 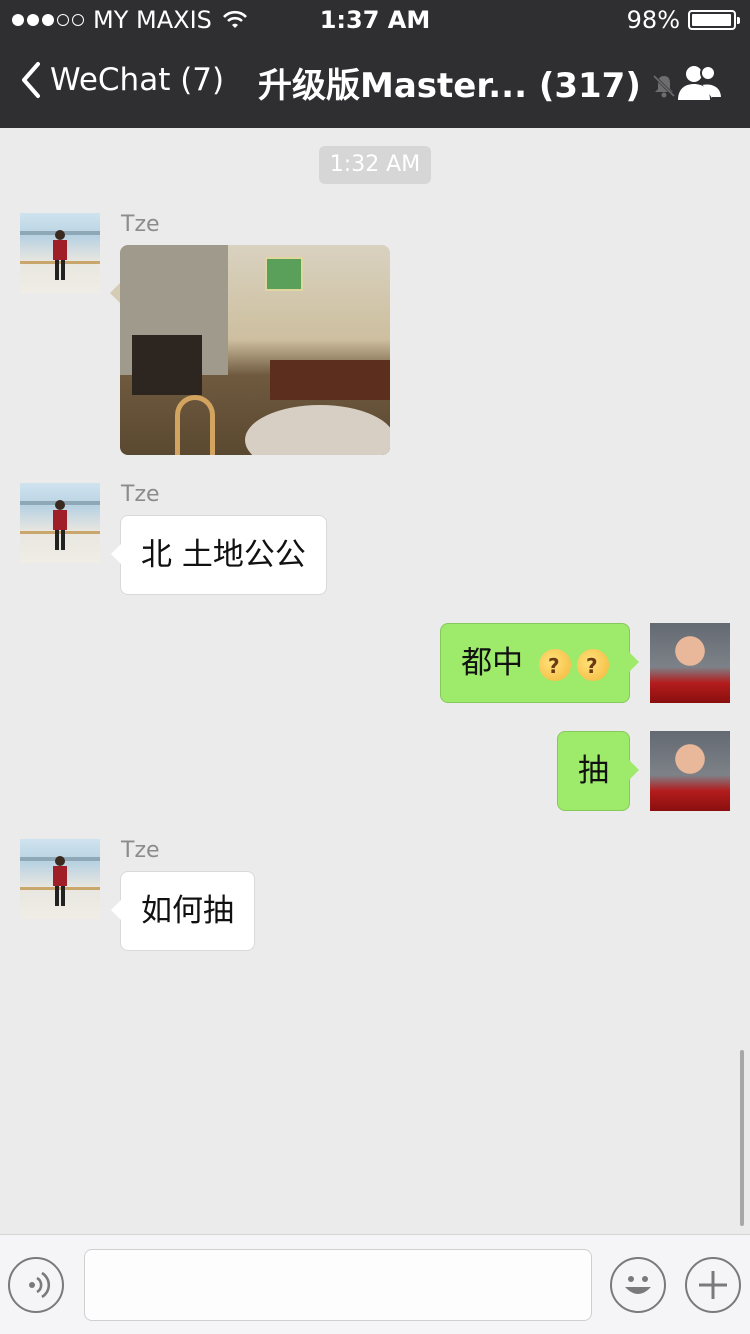 I want to click on input-bar, so click(x=375, y=1284).